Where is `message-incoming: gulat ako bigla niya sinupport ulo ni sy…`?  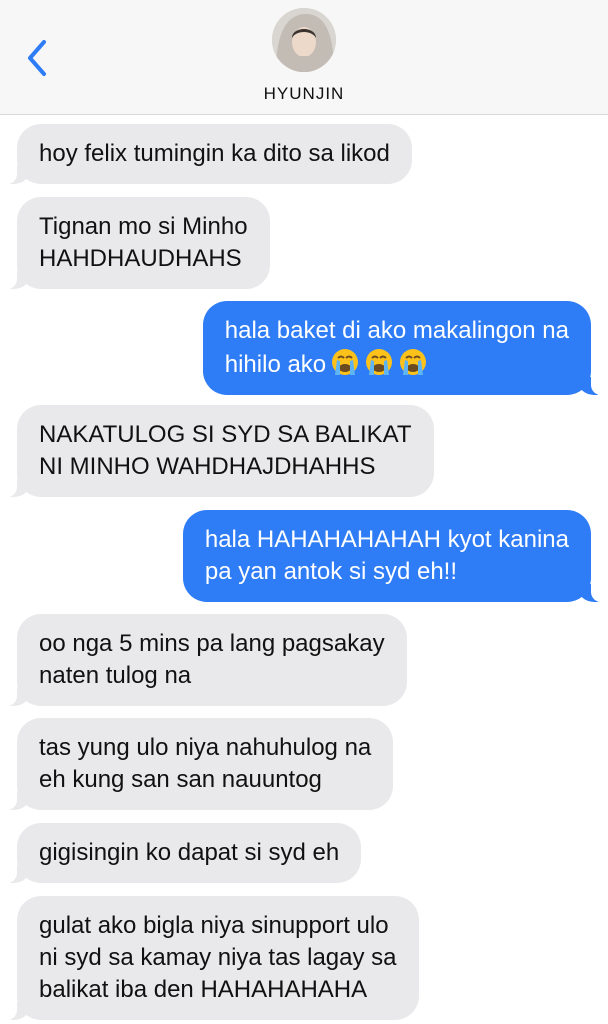 message-incoming: gulat ako bigla niya sinupport ulo ni sy… is located at coordinates (213, 958).